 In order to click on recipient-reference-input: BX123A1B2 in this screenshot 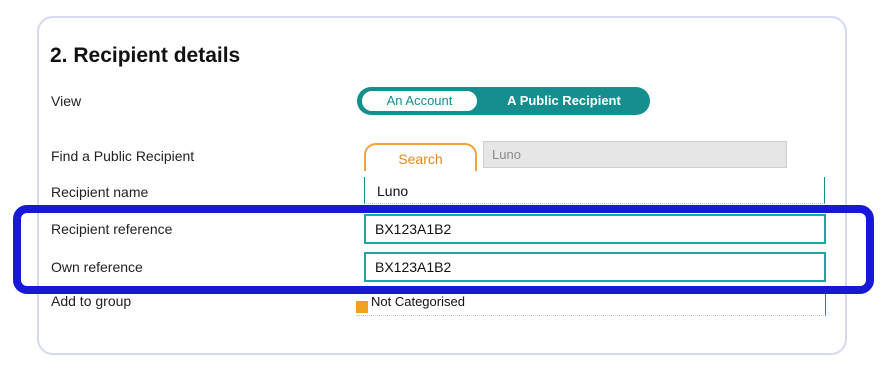, I will do `click(595, 229)`.